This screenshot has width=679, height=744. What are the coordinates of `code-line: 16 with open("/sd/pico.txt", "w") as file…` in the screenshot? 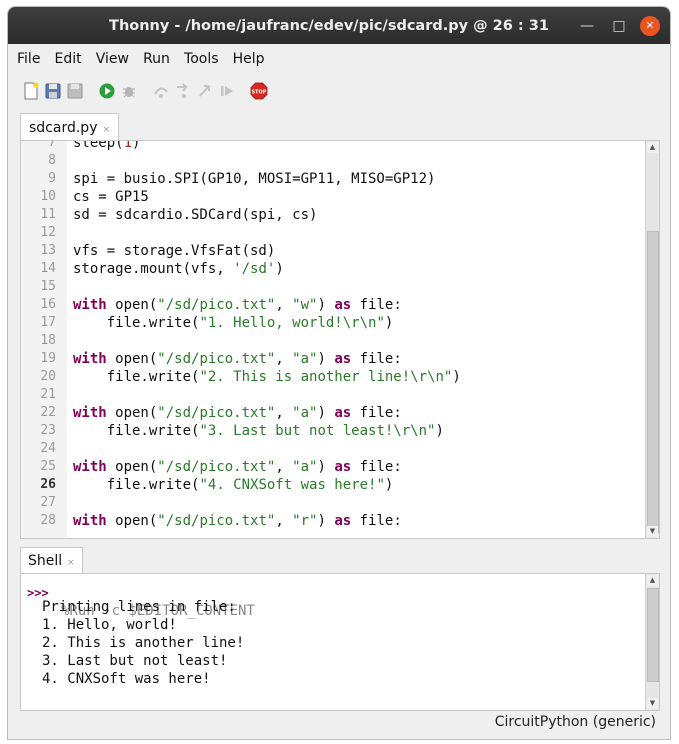 It's located at (333, 305).